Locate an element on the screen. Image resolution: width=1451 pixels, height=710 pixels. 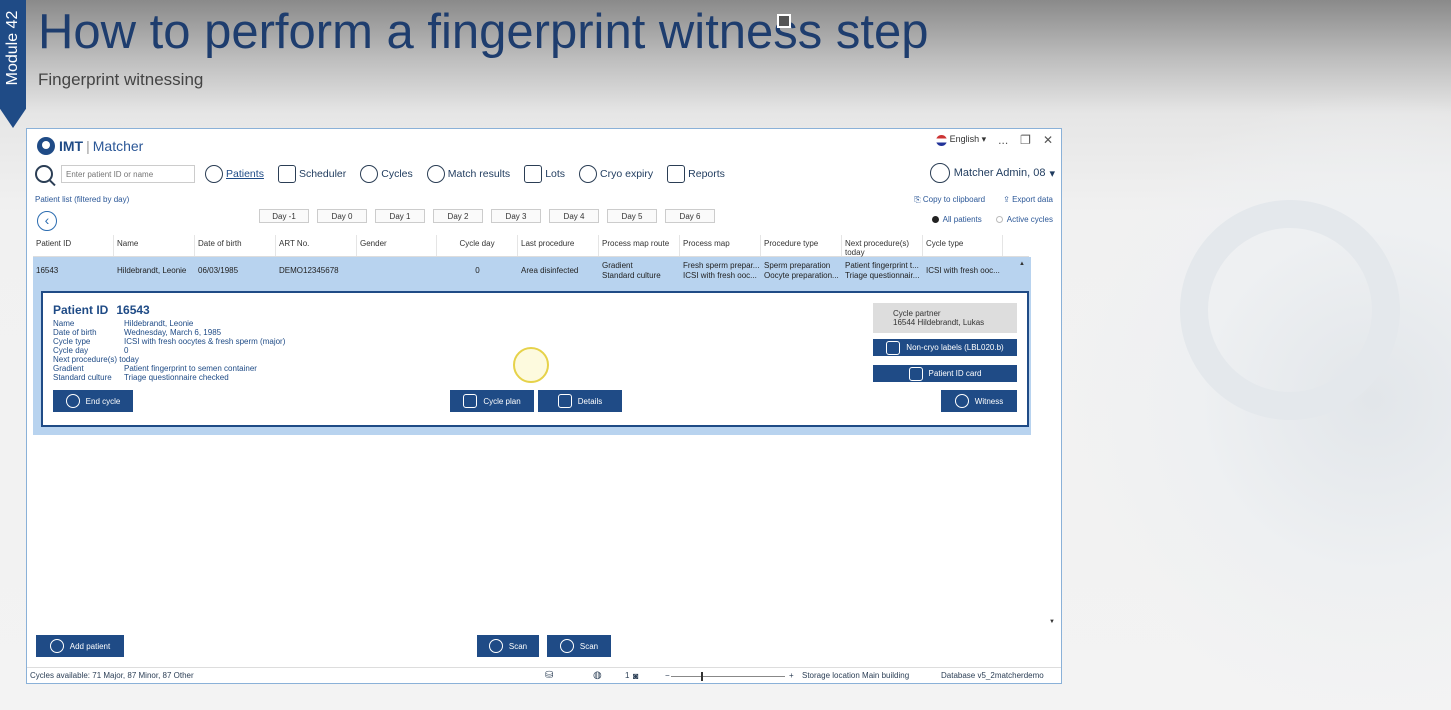
module-label: Module 42 is located at coordinates (12, 48).